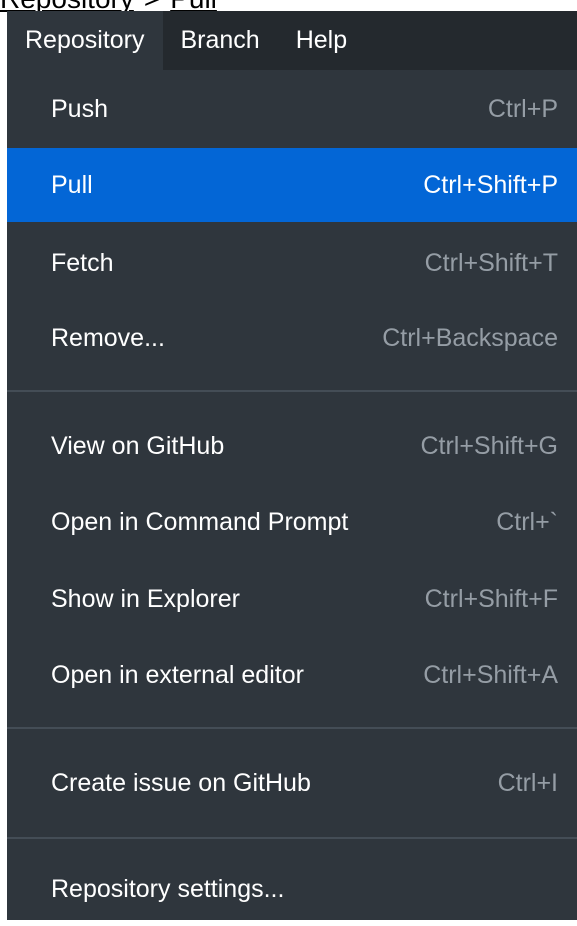 This screenshot has height=926, width=577. Describe the element at coordinates (490, 184) in the screenshot. I see `menu-item-shortcut: Ctrl+Shift+P` at that location.